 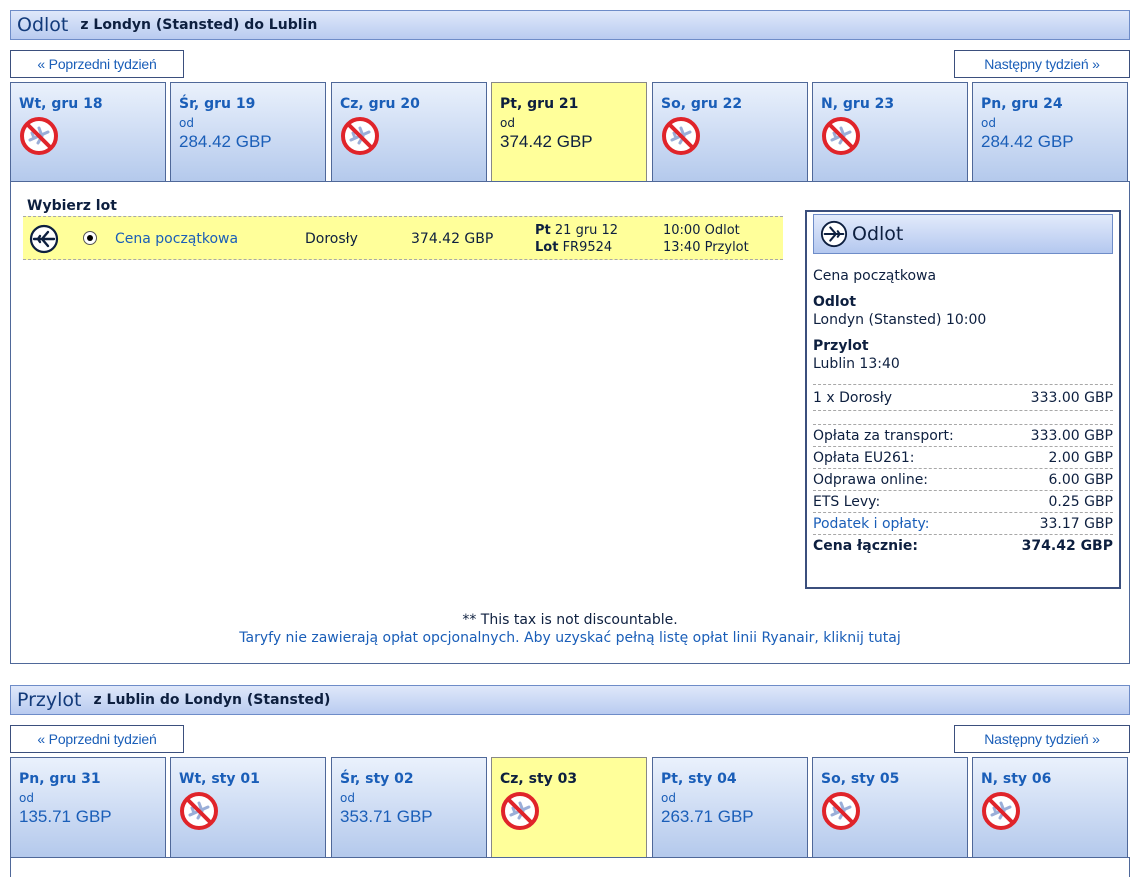 I want to click on day-tab-date: Pn, gru 31, so click(x=60, y=779).